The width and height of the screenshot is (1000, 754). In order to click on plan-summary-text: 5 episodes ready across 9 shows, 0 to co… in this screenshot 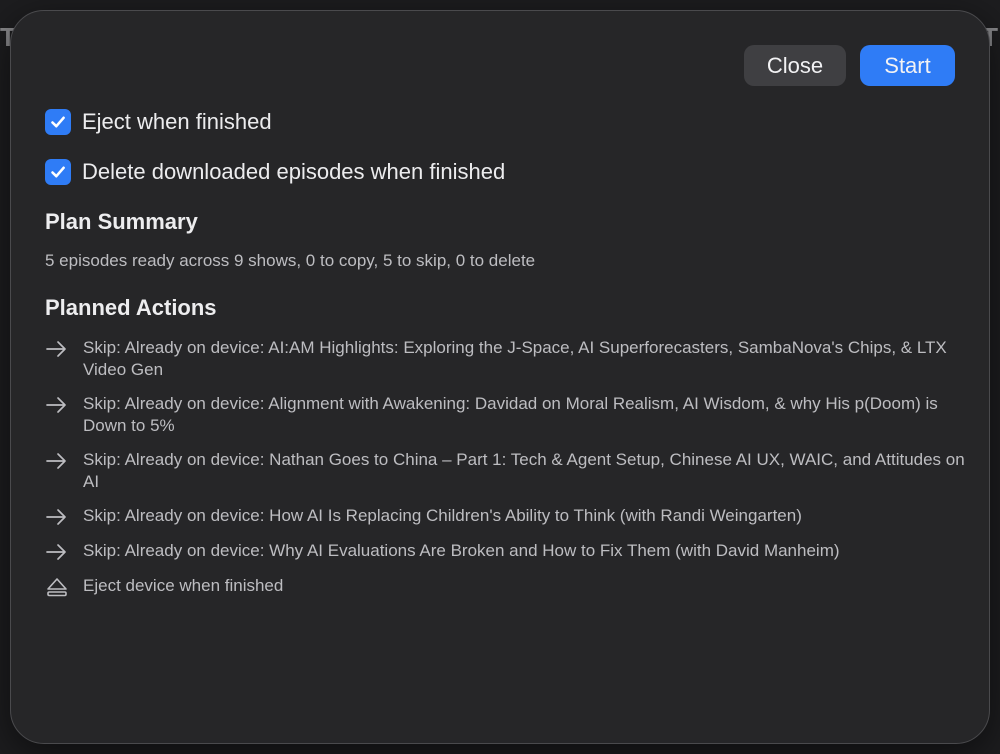, I will do `click(290, 260)`.